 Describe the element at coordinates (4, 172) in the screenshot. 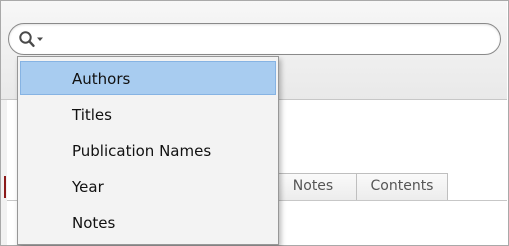

I see `left-panel-edge` at that location.